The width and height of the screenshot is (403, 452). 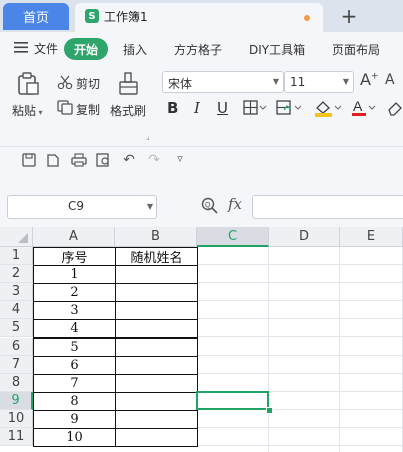 I want to click on menu-insert: 插入, so click(x=135, y=49).